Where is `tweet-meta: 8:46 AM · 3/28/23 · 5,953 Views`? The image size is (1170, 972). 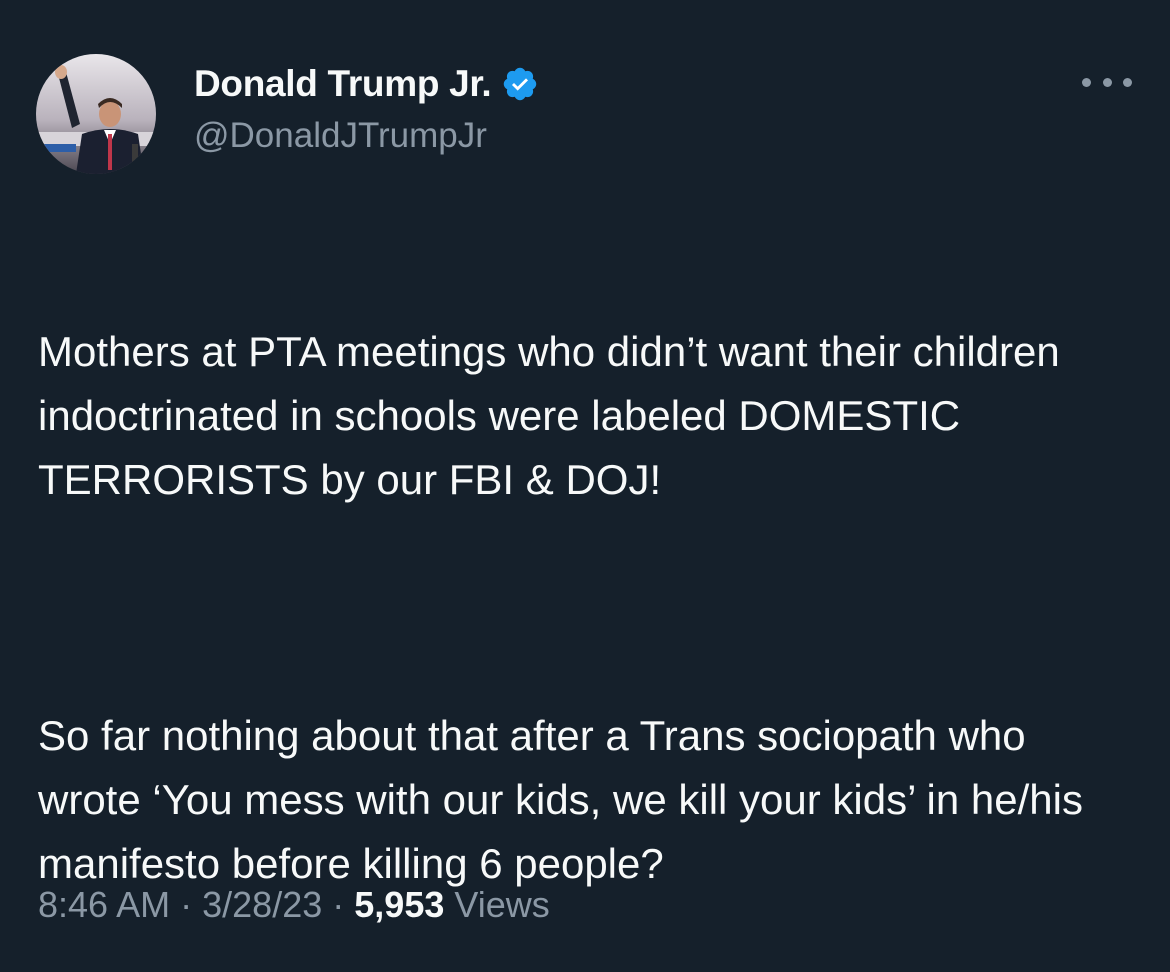
tweet-meta: 8:46 AM · 3/28/23 · 5,953 Views is located at coordinates (294, 905).